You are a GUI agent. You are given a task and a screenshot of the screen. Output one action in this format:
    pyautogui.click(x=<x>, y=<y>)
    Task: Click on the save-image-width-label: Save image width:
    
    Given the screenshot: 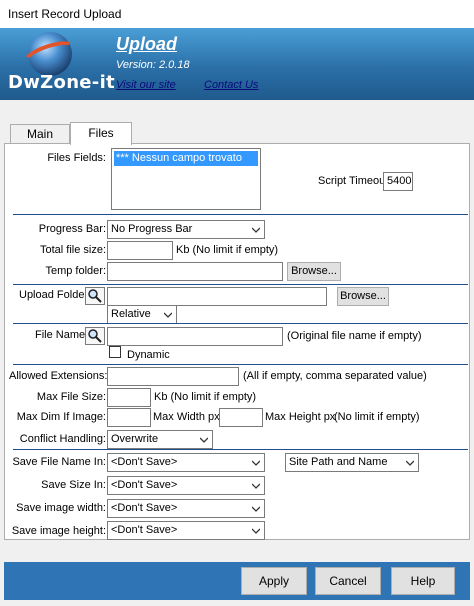 What is the action you would take?
    pyautogui.click(x=61, y=508)
    